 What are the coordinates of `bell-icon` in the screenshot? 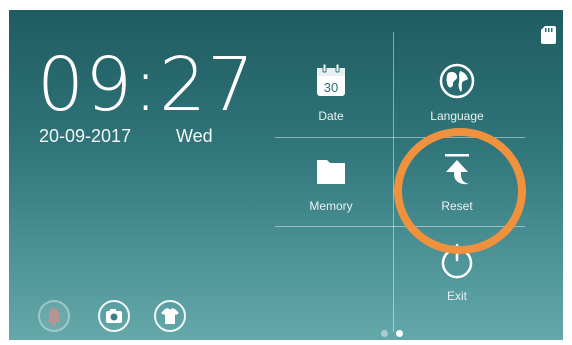 It's located at (54, 317).